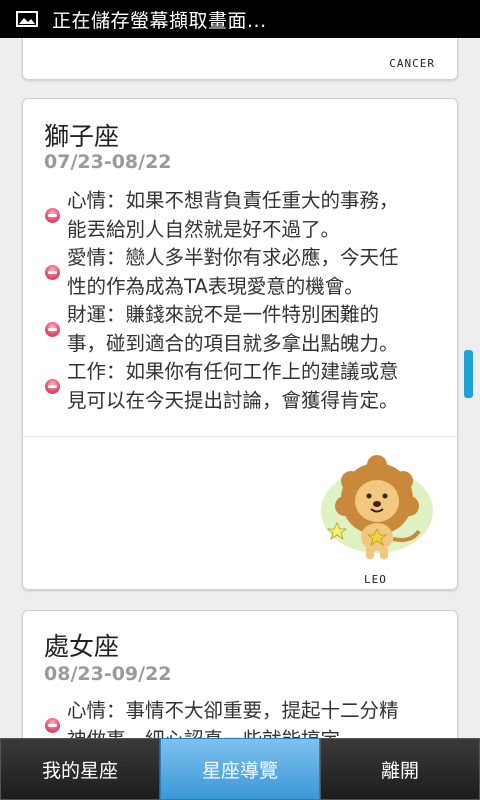 The image size is (480, 800). Describe the element at coordinates (82, 646) in the screenshot. I see `sign-title: 處女座` at that location.